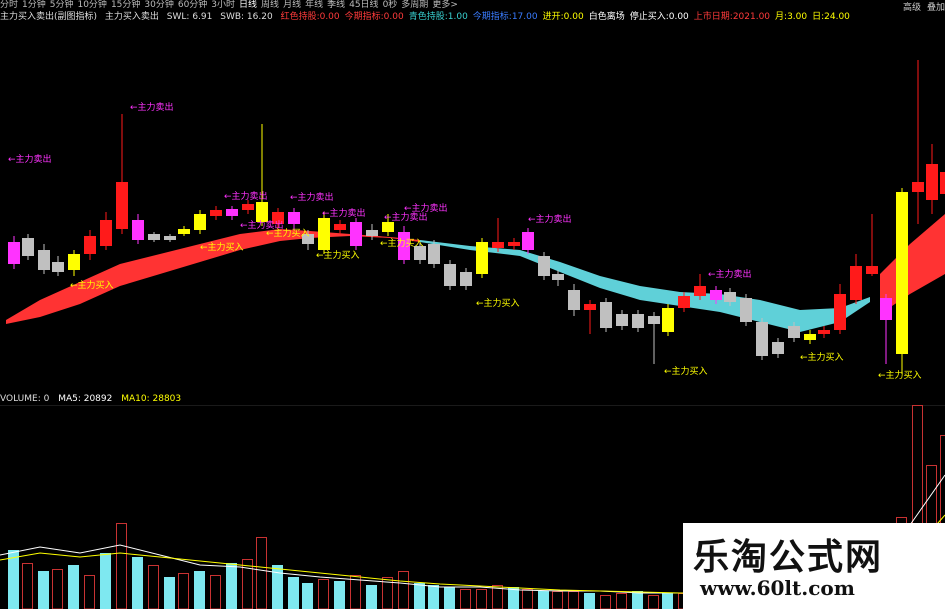 The width and height of the screenshot is (945, 609). What do you see at coordinates (363, 5) in the screenshot?
I see `period-tab: 45日线` at bounding box center [363, 5].